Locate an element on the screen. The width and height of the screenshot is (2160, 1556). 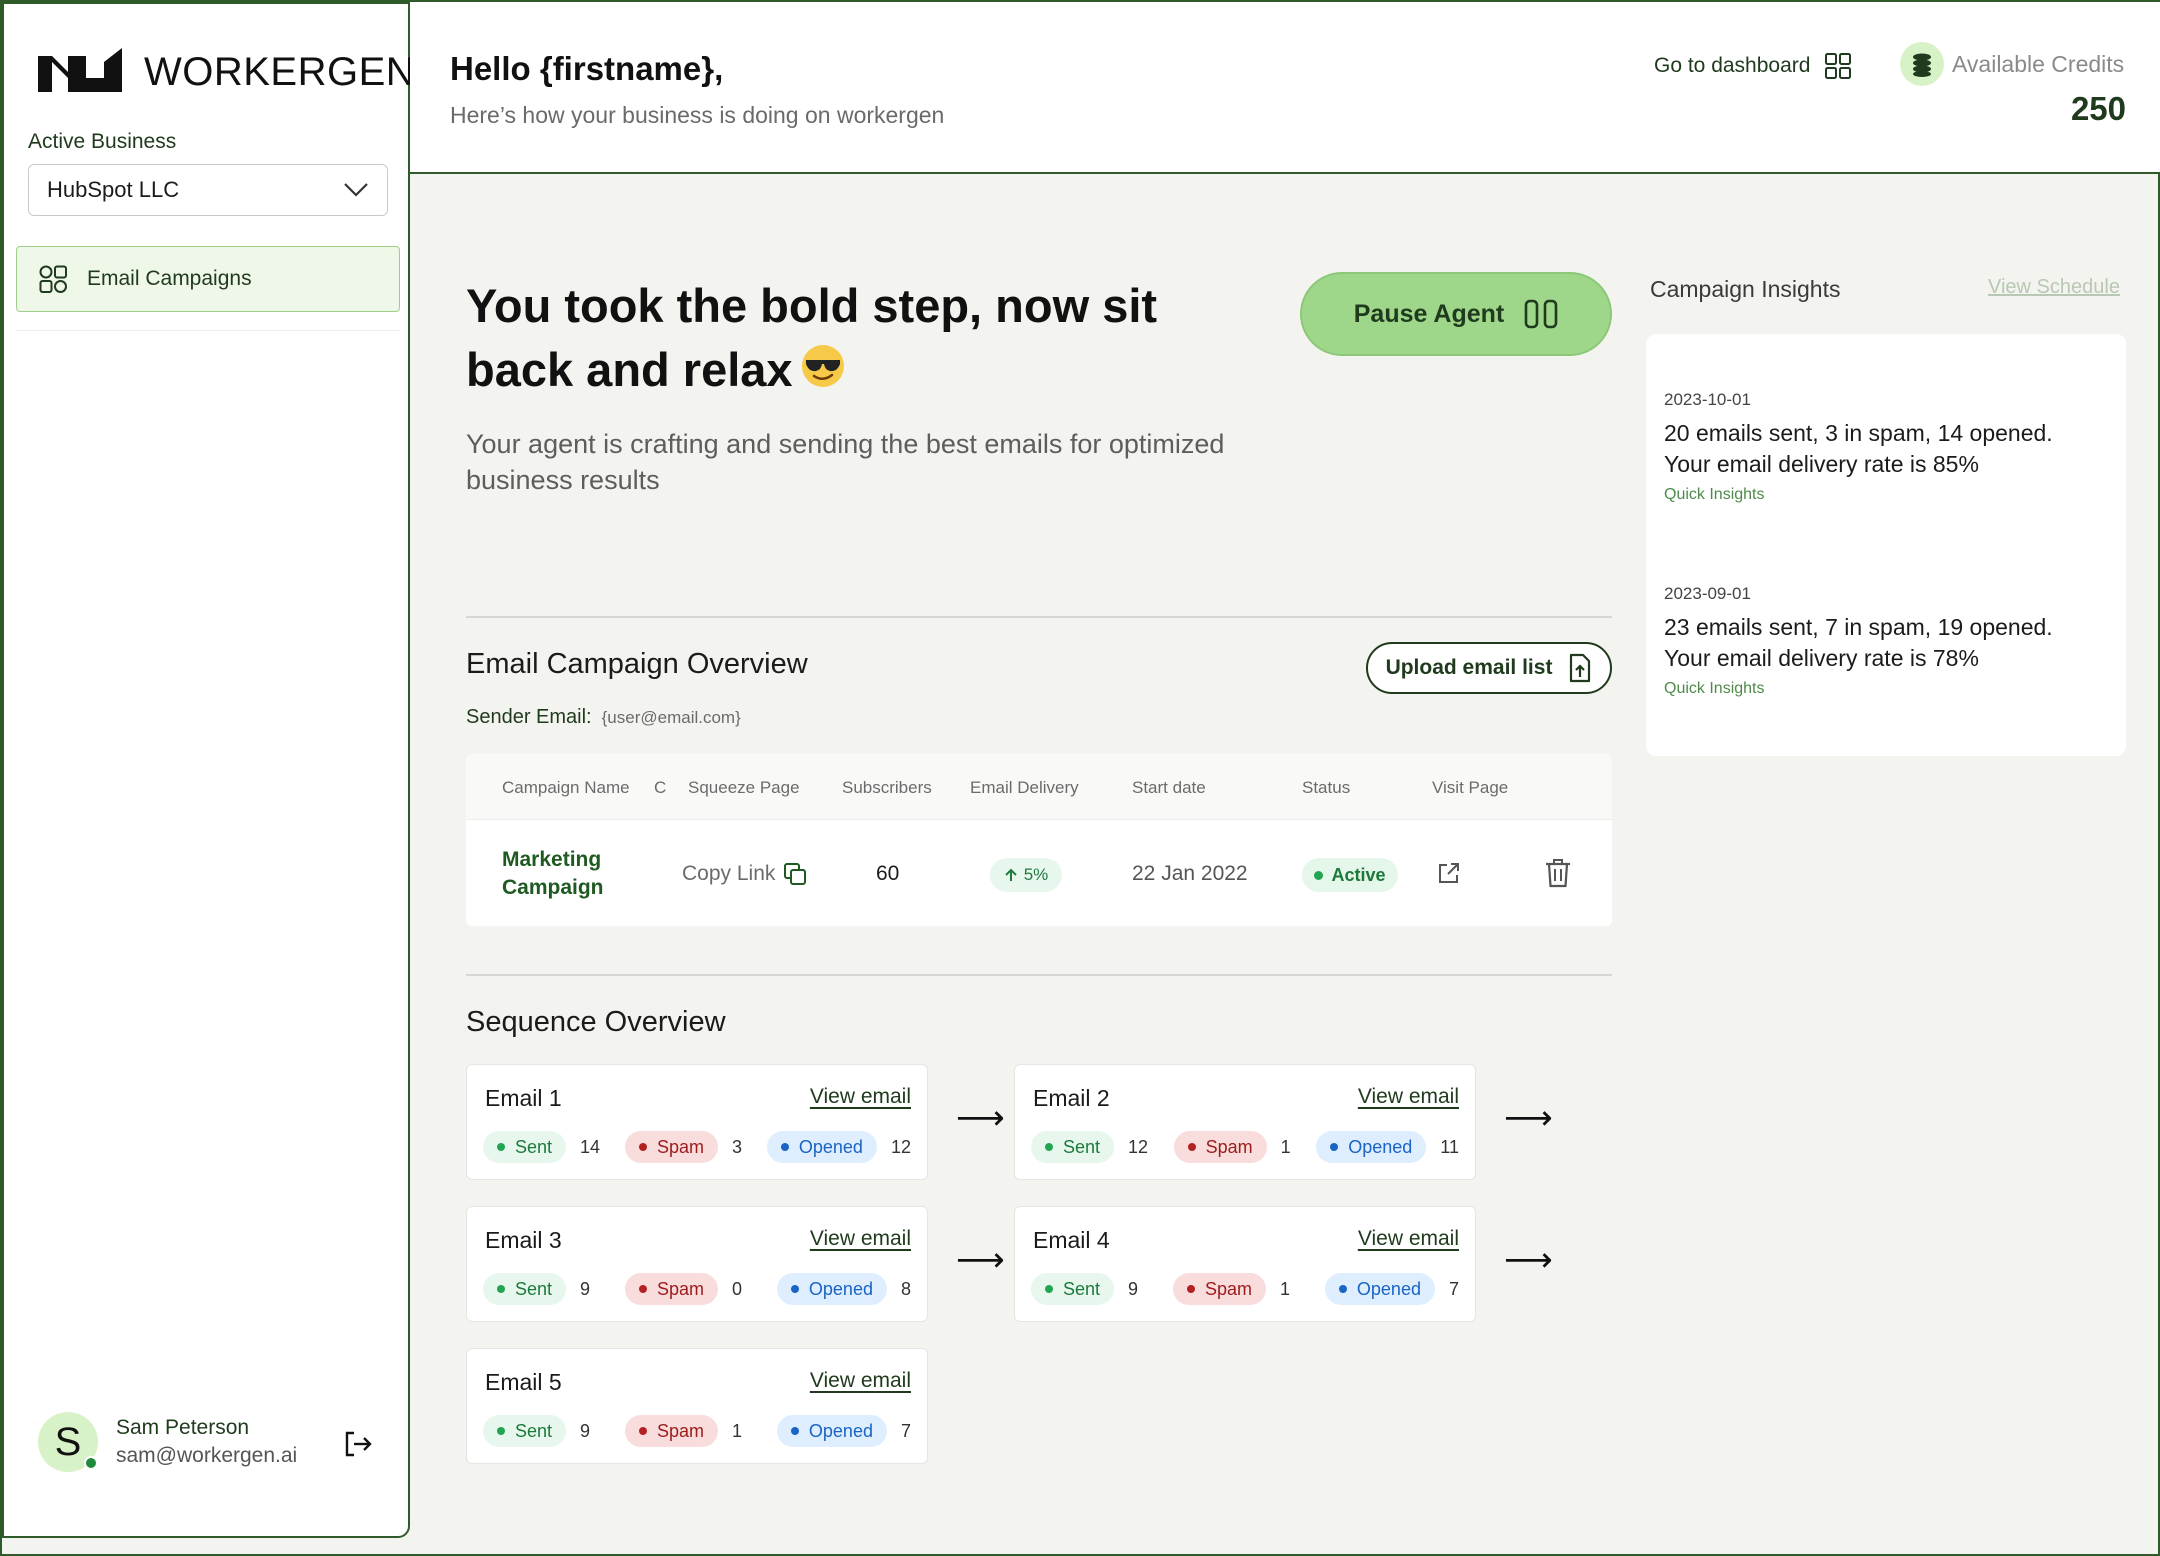
upload-email-list-button: Upload email list is located at coordinates (1489, 668).